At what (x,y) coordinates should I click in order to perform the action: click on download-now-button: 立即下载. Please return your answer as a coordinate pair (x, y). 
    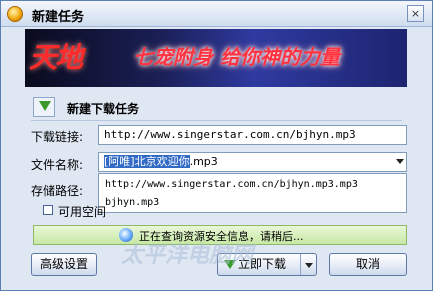
    Looking at the image, I should click on (267, 264).